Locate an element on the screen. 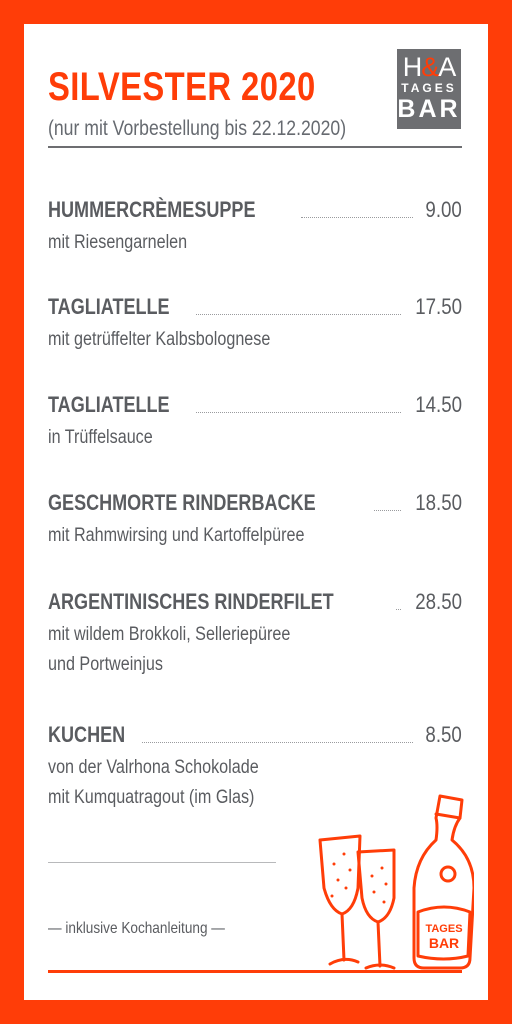 This screenshot has width=512, height=1024. dish-price: 28.50 is located at coordinates (438, 601).